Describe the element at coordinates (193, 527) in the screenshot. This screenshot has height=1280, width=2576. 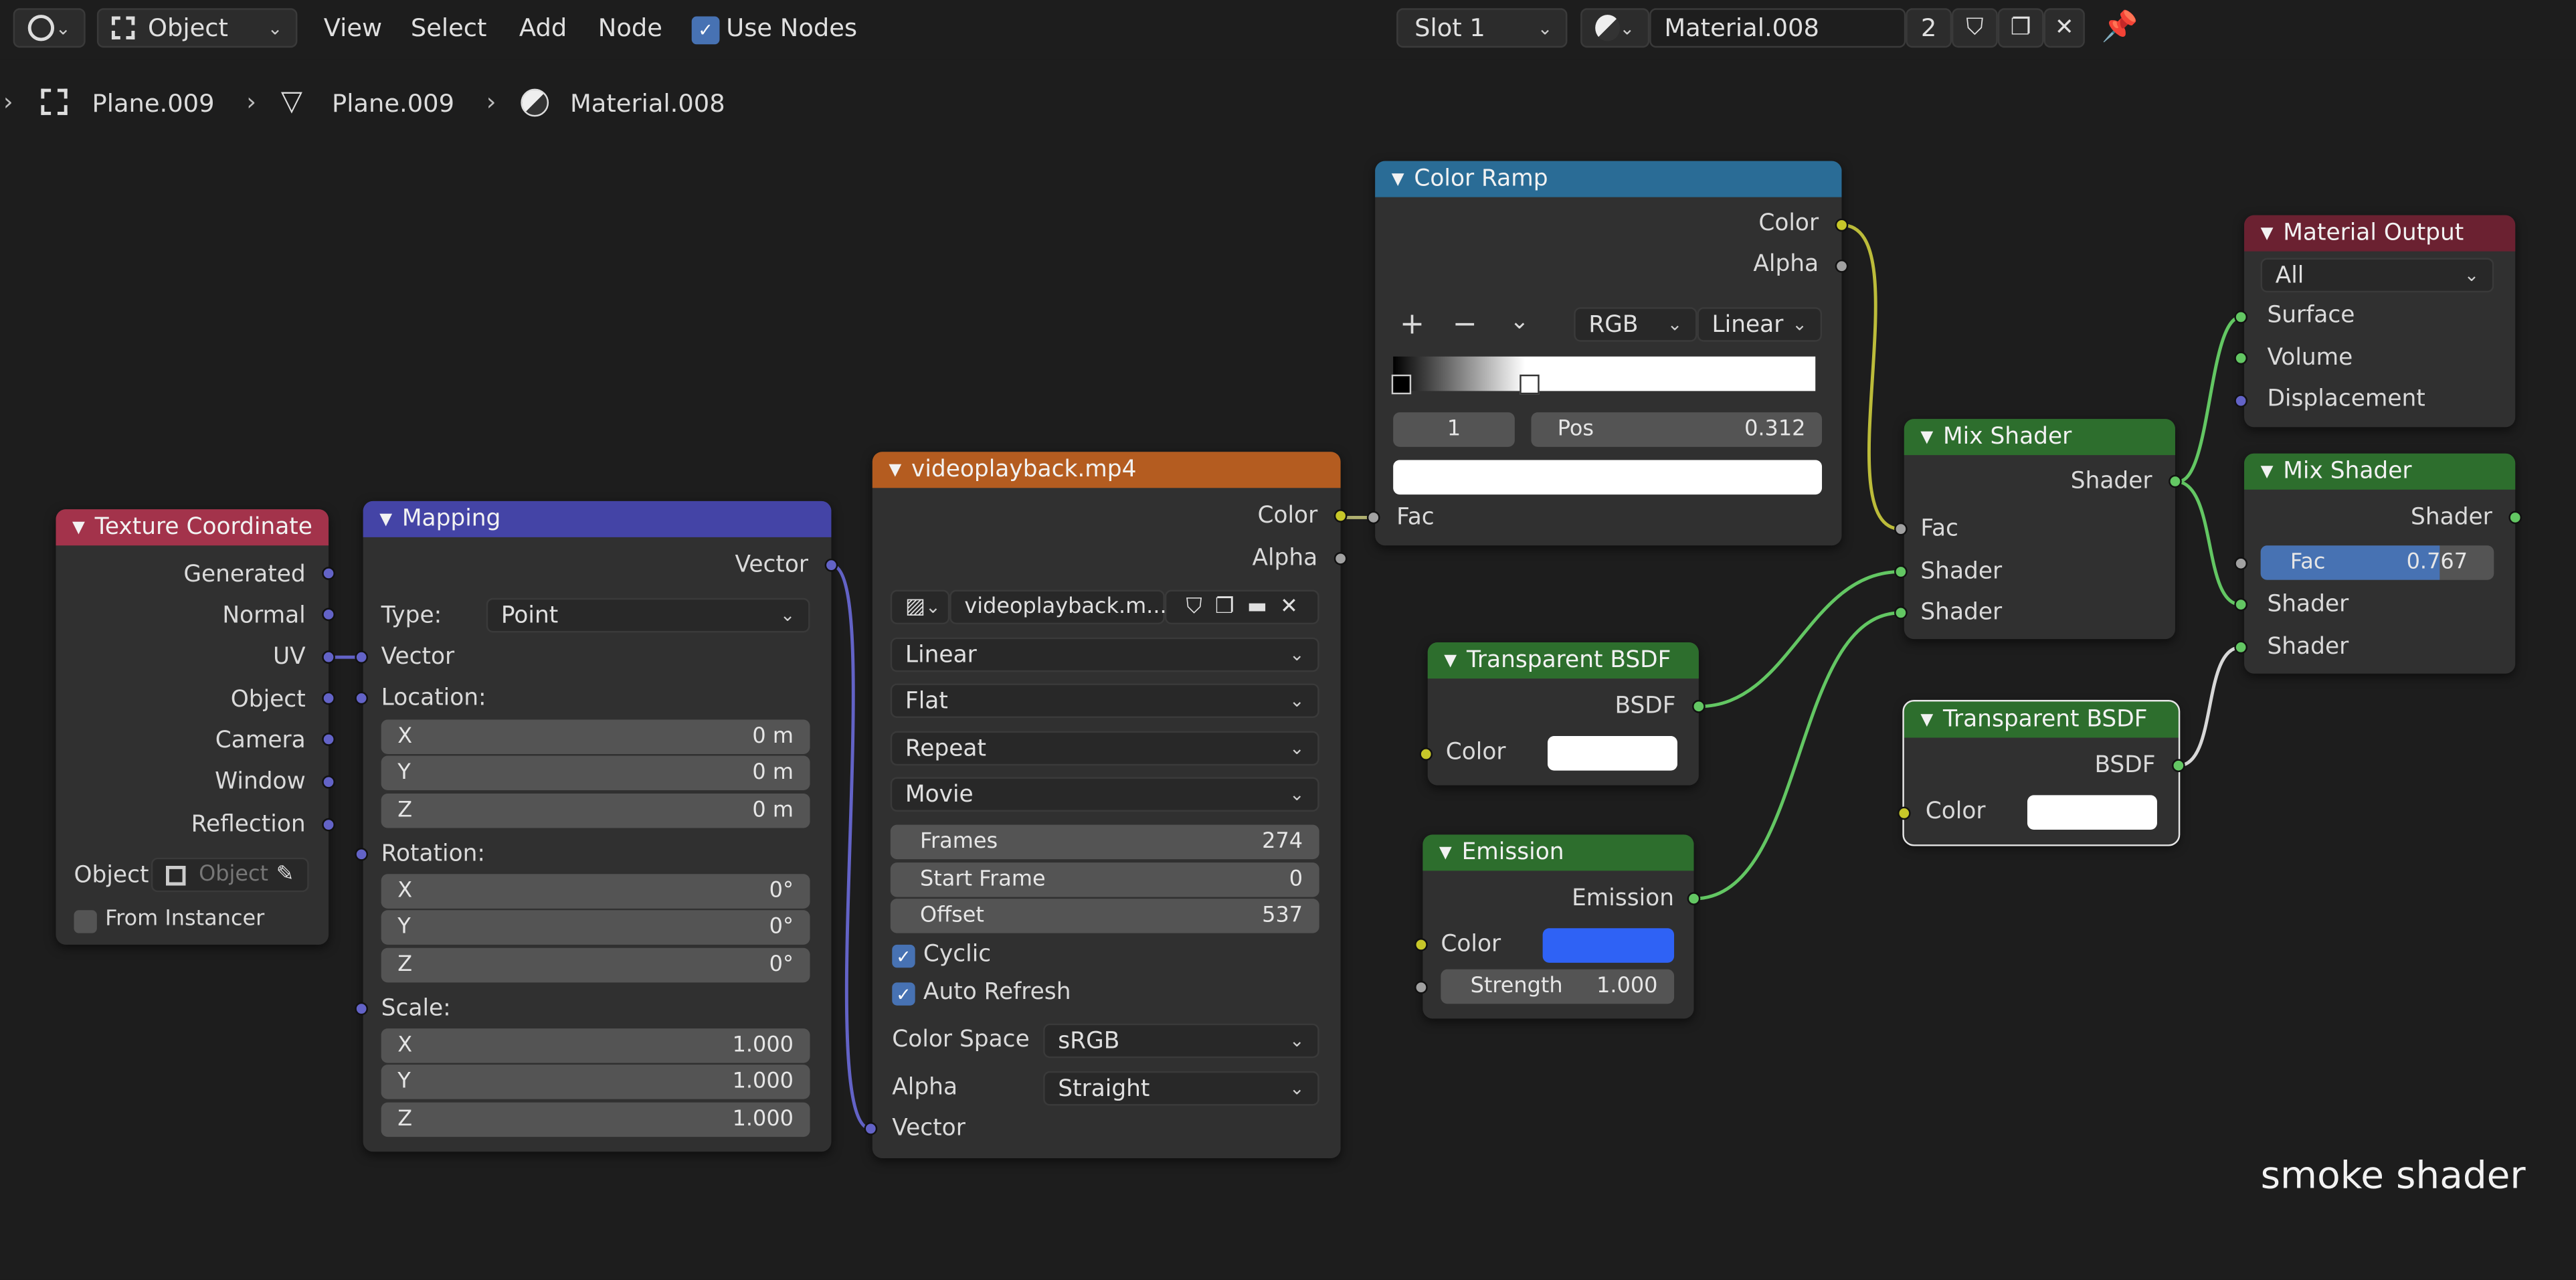
I see `node-header: ▼ Texture Coordinate` at that location.